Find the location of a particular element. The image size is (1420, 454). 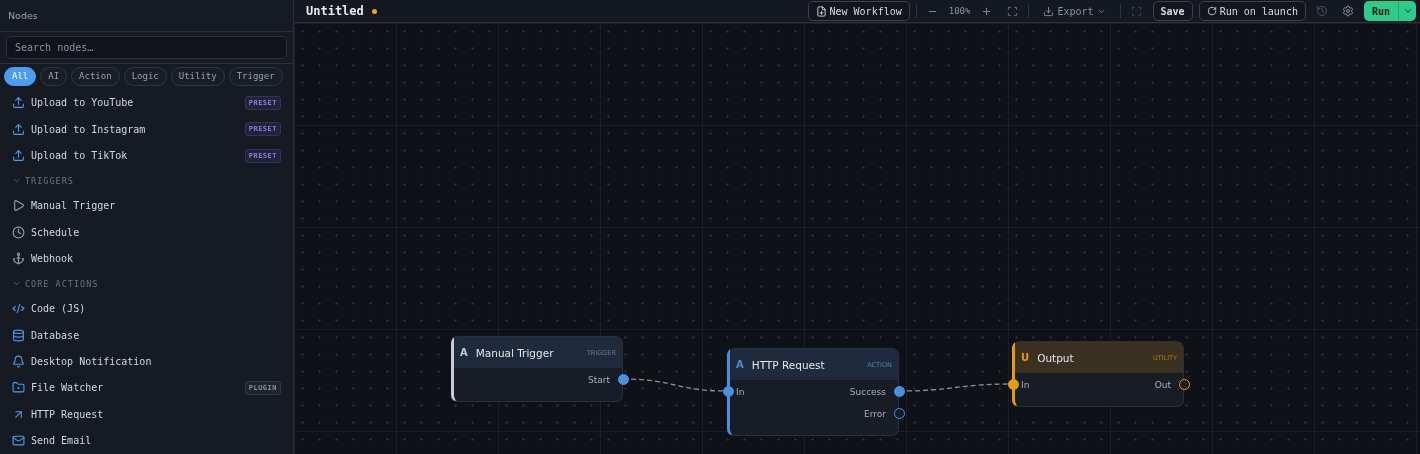

node-item: Code (JS) is located at coordinates (156, 309).